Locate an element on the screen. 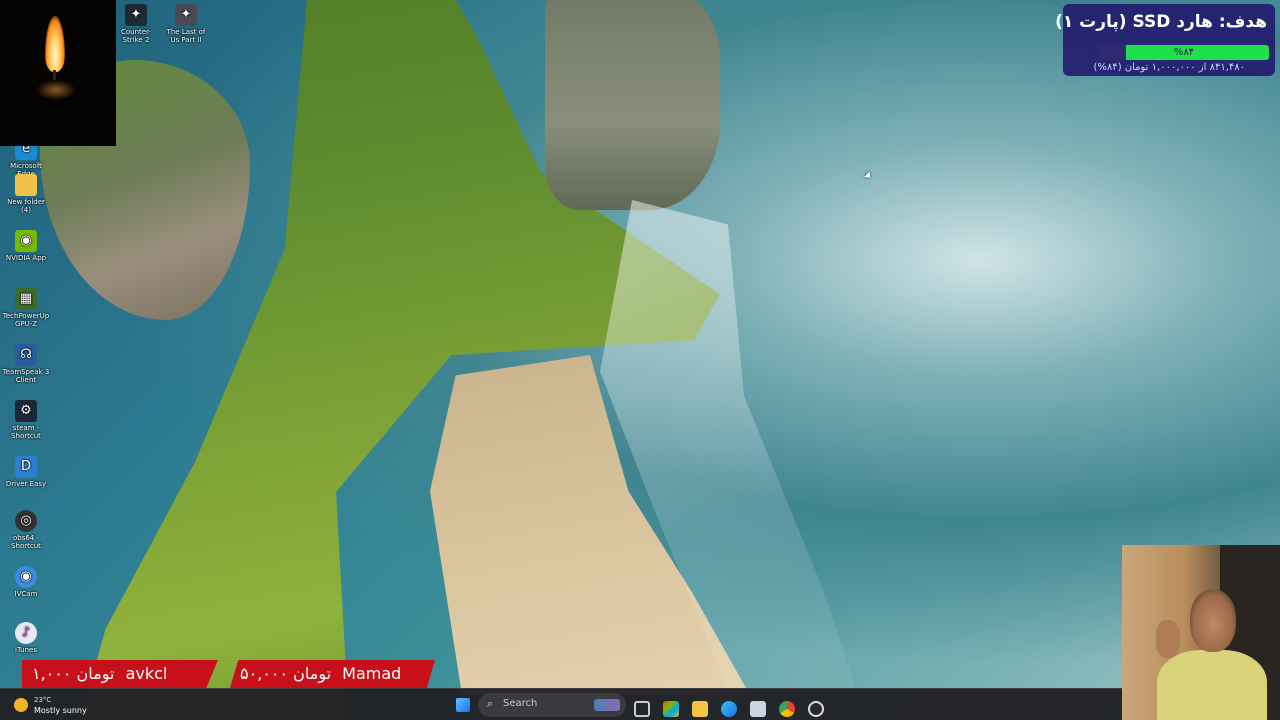 The image size is (1280, 720). webcam-person-hand is located at coordinates (1168, 639).